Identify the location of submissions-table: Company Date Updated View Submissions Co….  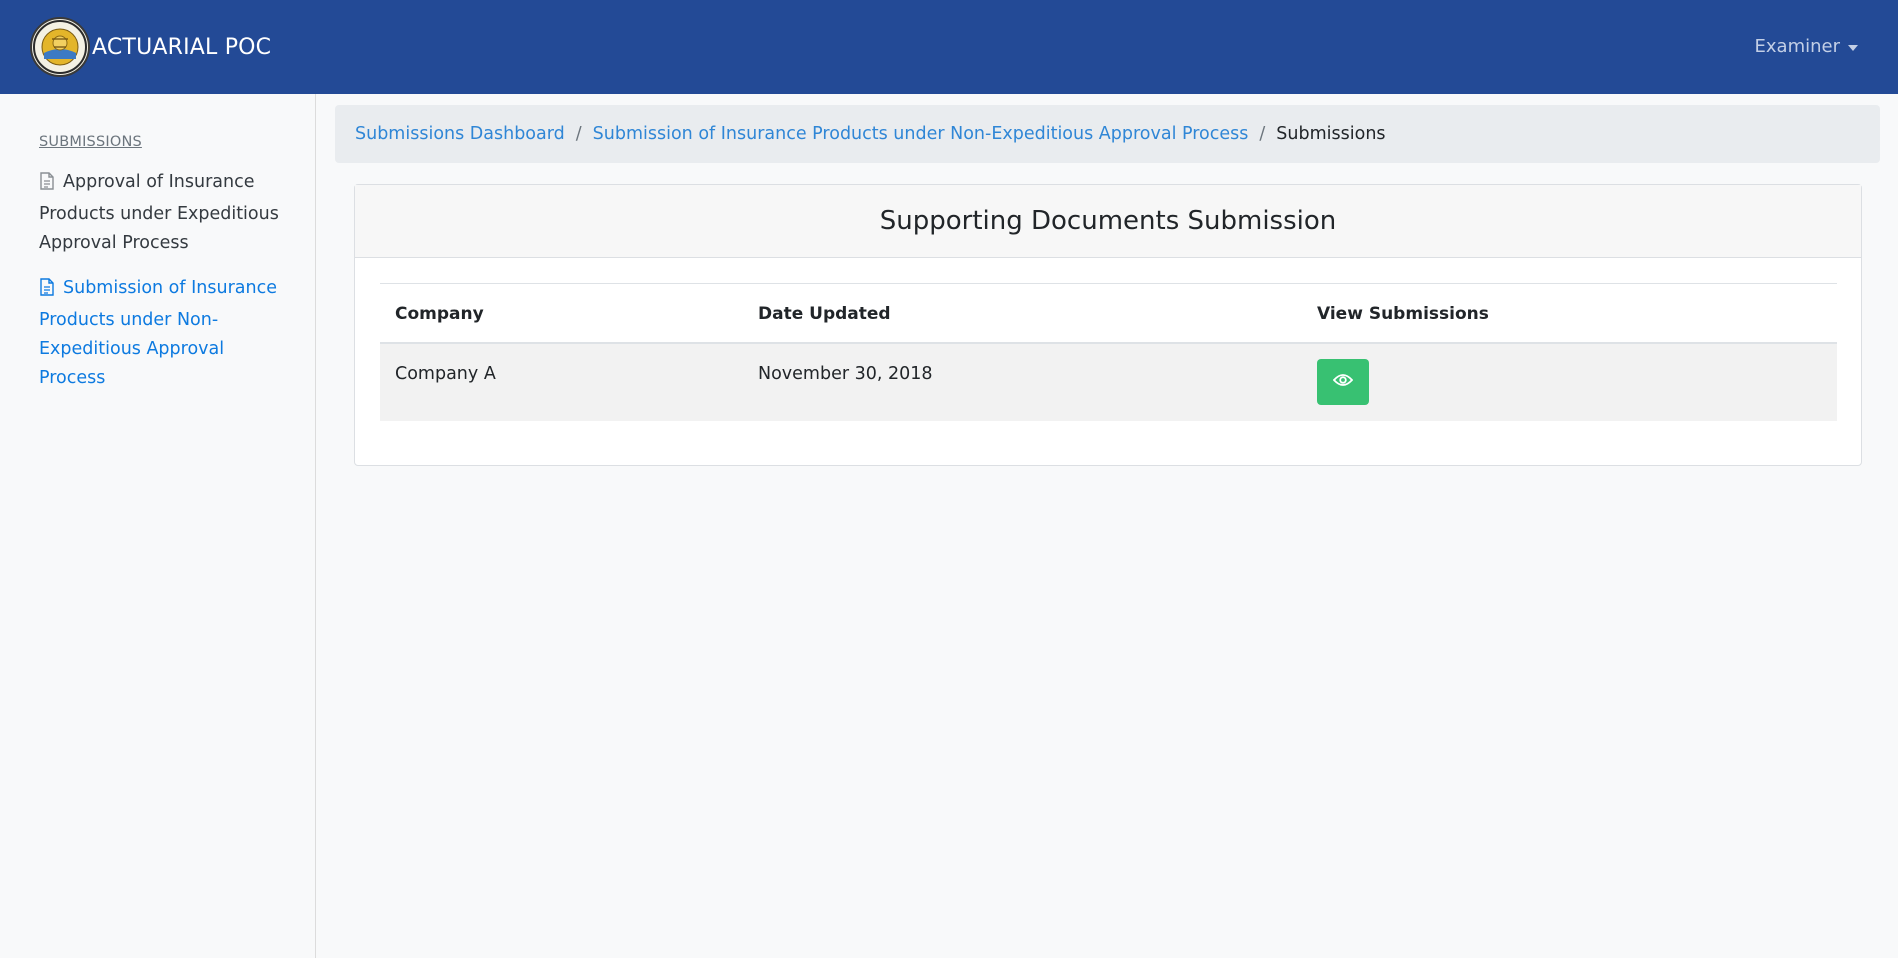
(1108, 352).